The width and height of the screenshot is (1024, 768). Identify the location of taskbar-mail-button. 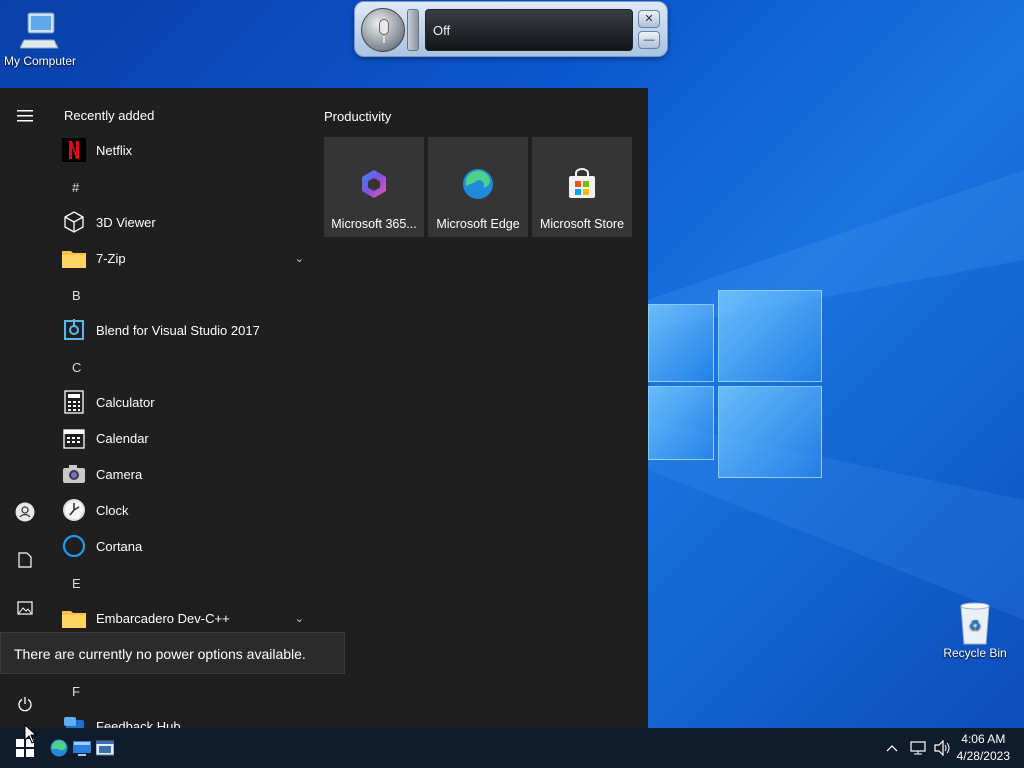
(82, 748).